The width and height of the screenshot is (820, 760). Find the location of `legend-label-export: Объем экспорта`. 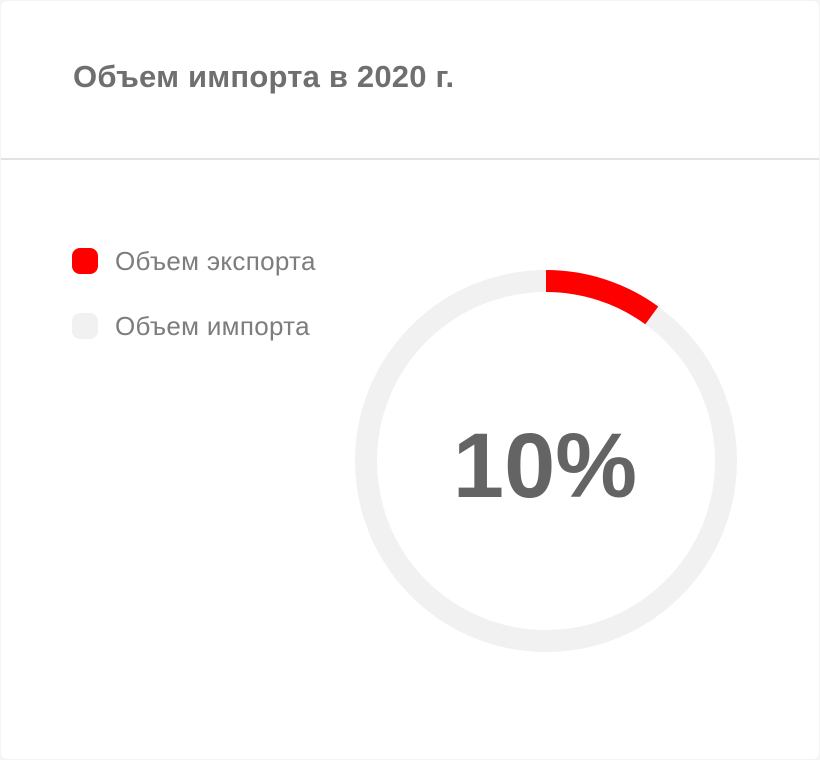

legend-label-export: Объем экспорта is located at coordinates (215, 260).